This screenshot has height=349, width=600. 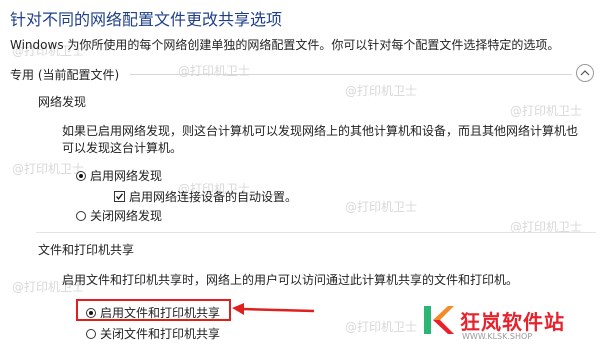 I want to click on brand-name: 狂岚软件站, so click(x=512, y=322).